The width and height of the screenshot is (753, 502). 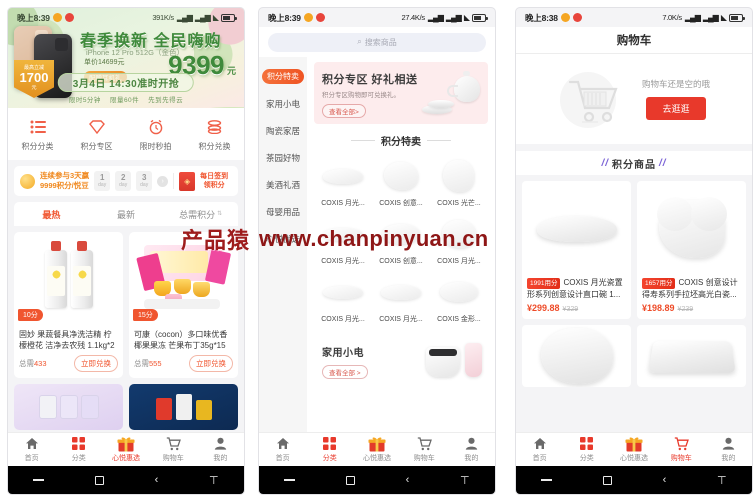 I want to click on cart-icon, so click(x=173, y=443).